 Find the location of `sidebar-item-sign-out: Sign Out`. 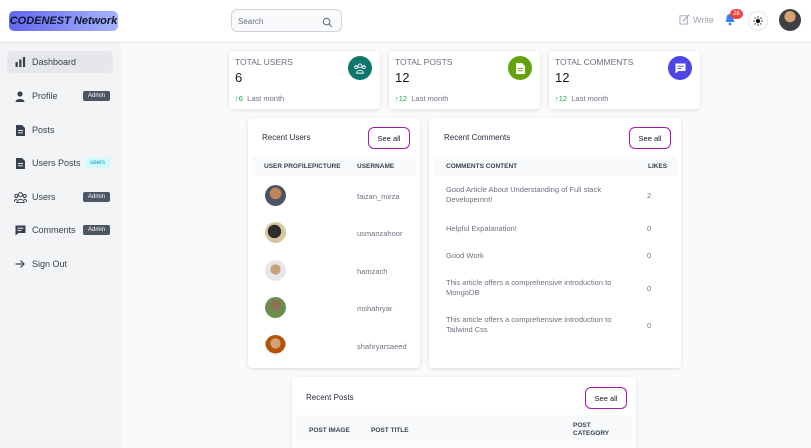

sidebar-item-sign-out: Sign Out is located at coordinates (60, 264).